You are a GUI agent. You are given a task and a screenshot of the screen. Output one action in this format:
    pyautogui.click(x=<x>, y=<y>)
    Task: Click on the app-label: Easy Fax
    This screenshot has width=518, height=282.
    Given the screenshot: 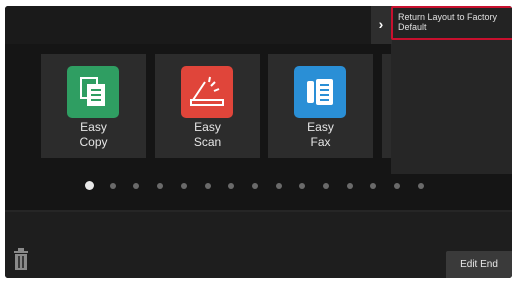 What is the action you would take?
    pyautogui.click(x=320, y=134)
    